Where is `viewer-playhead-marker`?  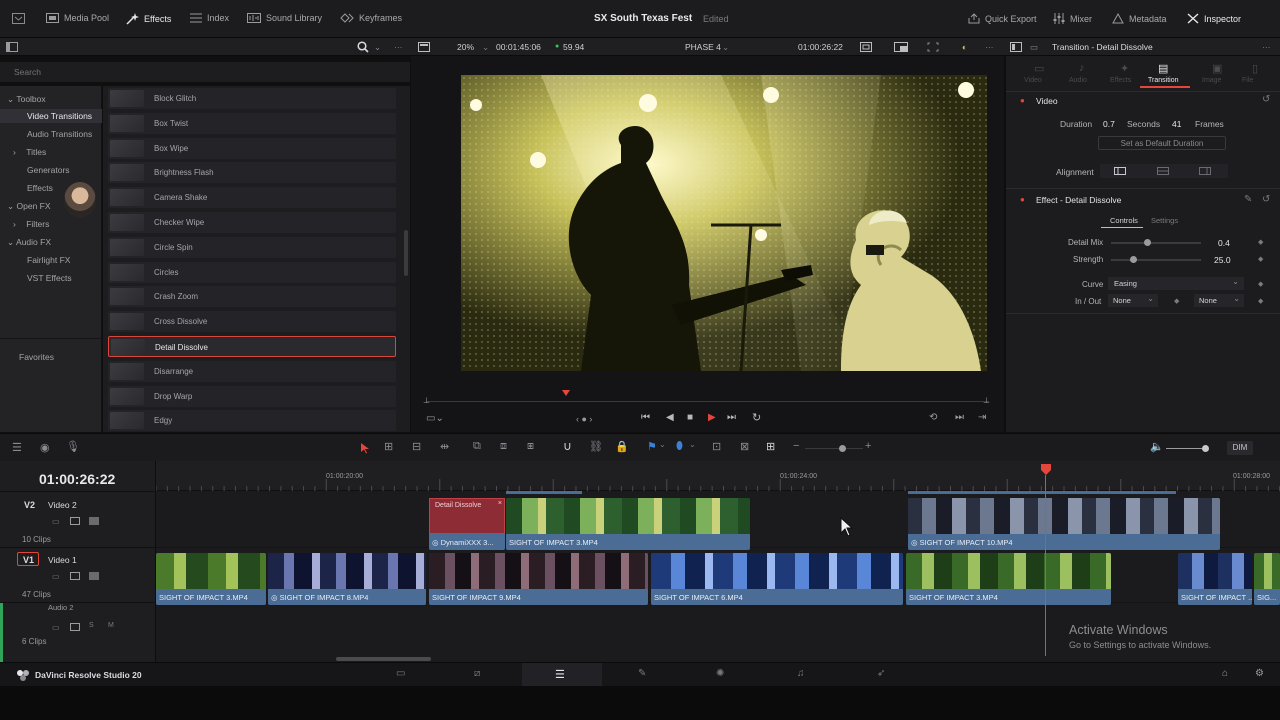 viewer-playhead-marker is located at coordinates (566, 394).